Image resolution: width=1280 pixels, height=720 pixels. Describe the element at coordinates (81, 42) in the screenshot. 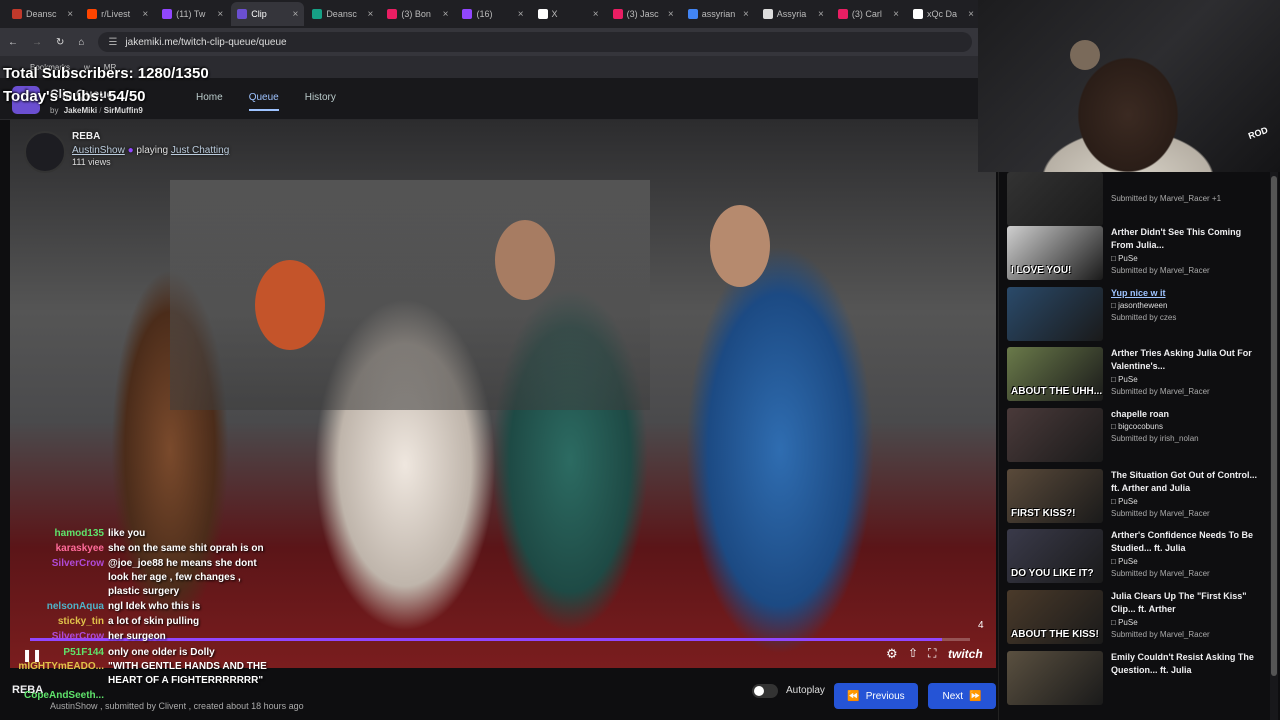

I see `home-icon: ⌂` at that location.